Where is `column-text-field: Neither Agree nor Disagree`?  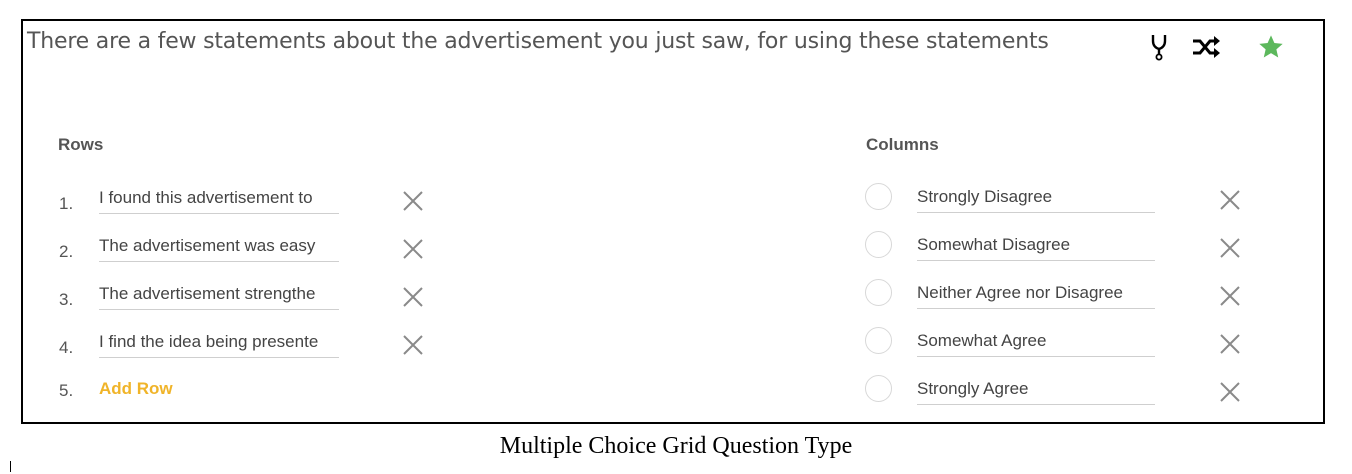 column-text-field: Neither Agree nor Disagree is located at coordinates (1036, 294).